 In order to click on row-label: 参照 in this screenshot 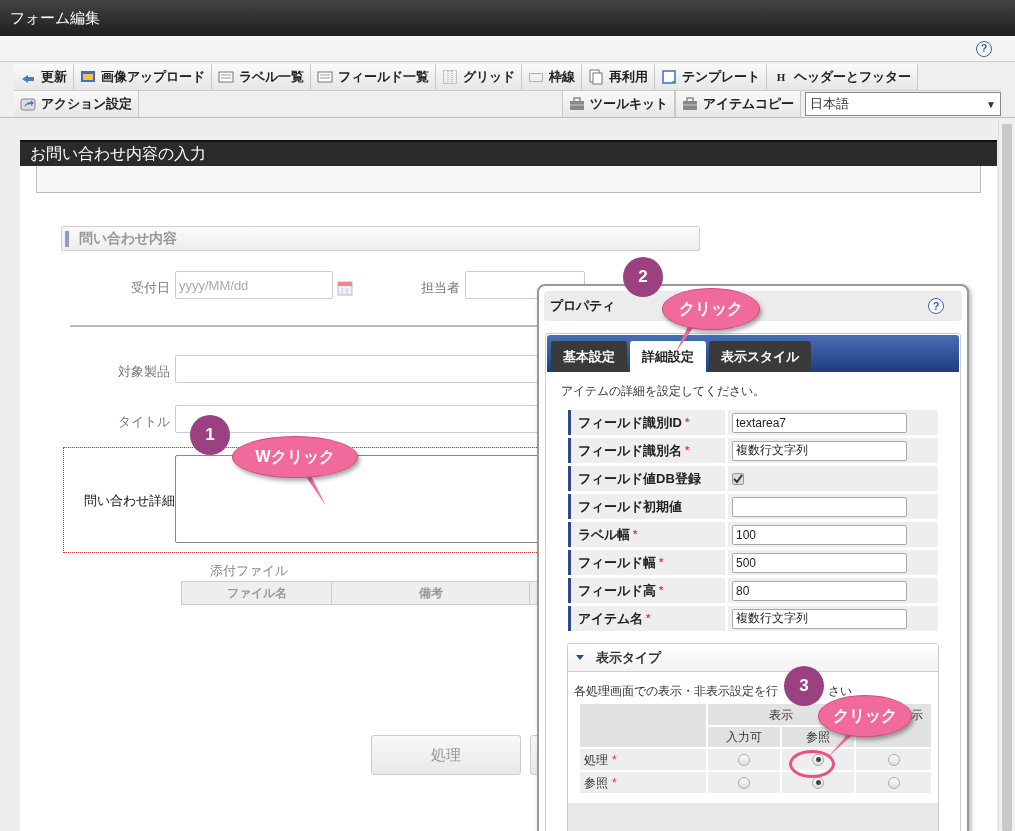, I will do `click(596, 783)`.